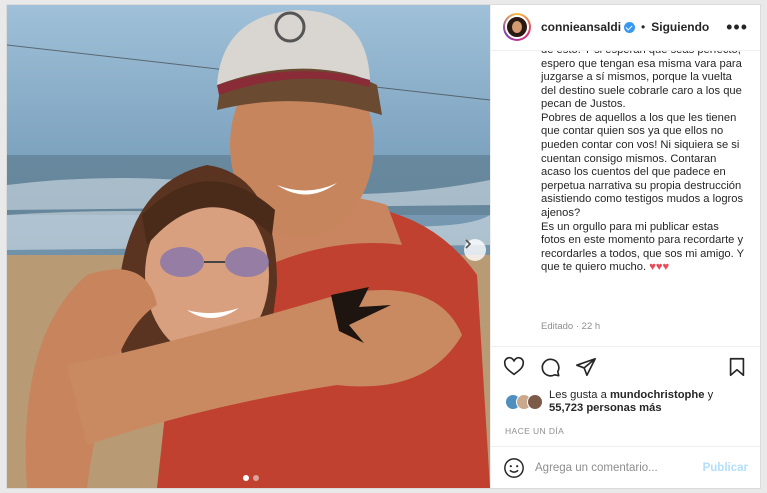  Describe the element at coordinates (737, 27) in the screenshot. I see `more-options-icon: •••` at that location.